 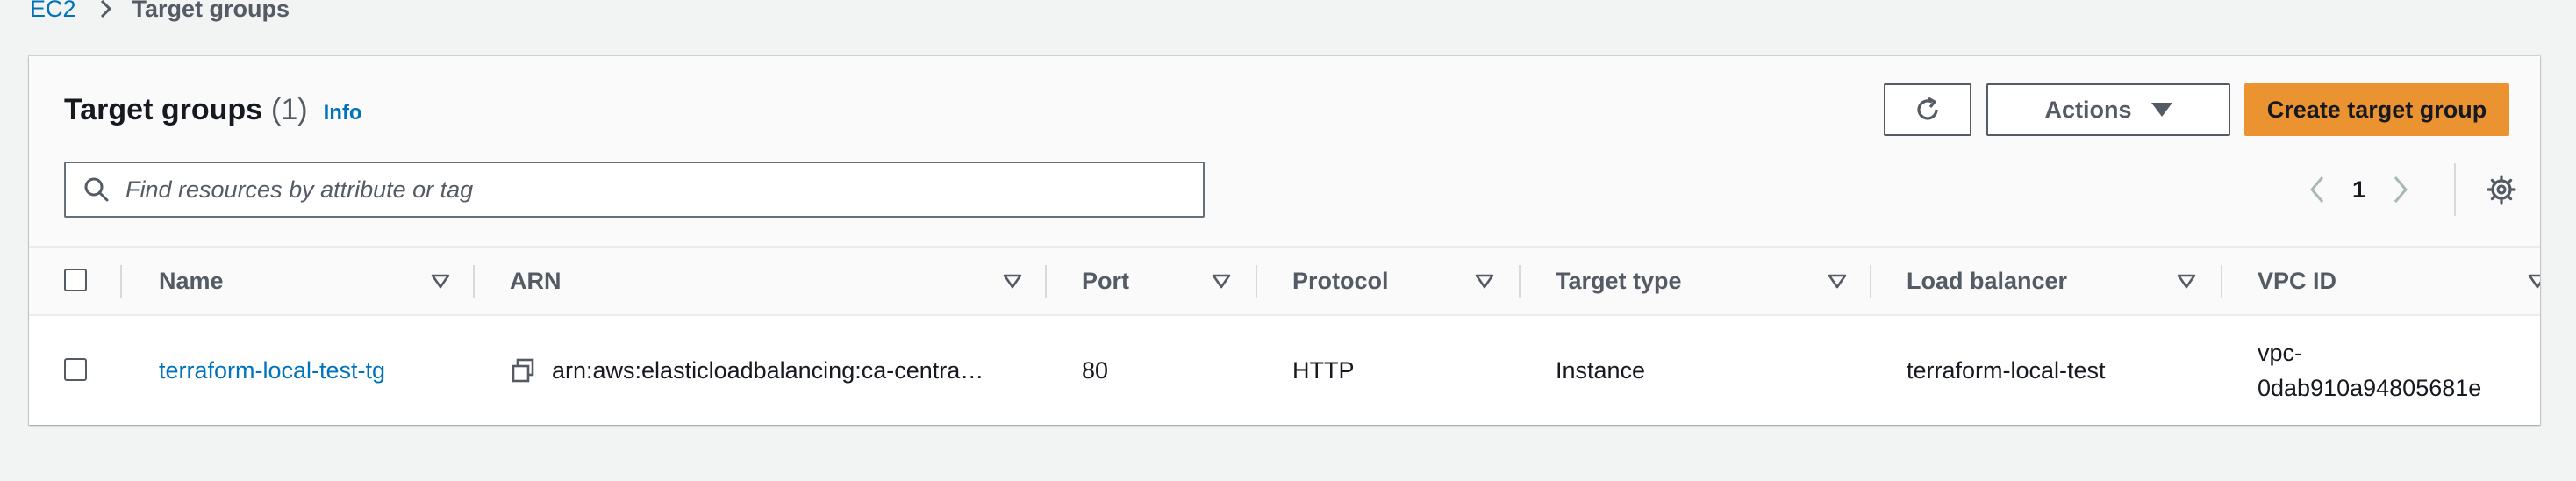 I want to click on vpc-id-cell: vpc- 0dab910a94805681e, so click(x=2369, y=370).